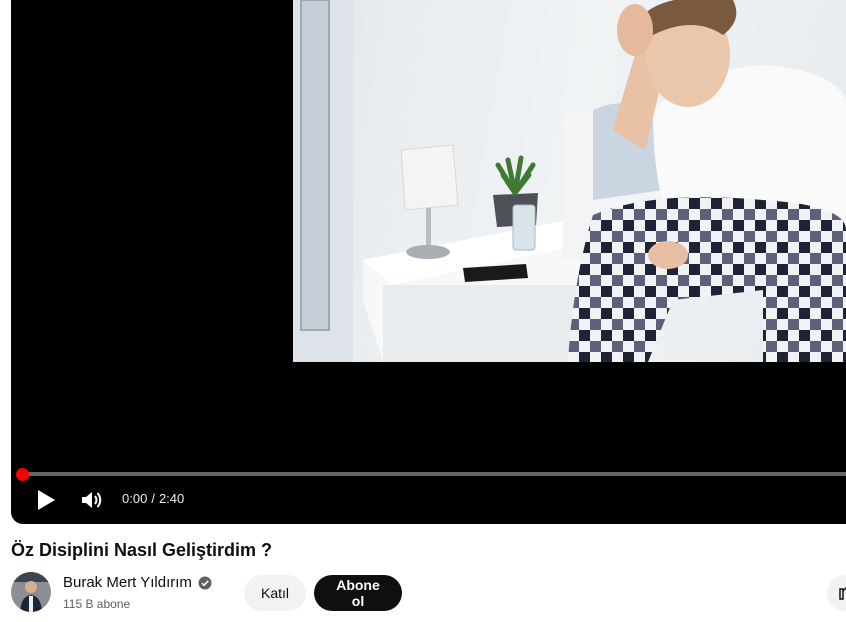  I want to click on verified-check-icon, so click(205, 583).